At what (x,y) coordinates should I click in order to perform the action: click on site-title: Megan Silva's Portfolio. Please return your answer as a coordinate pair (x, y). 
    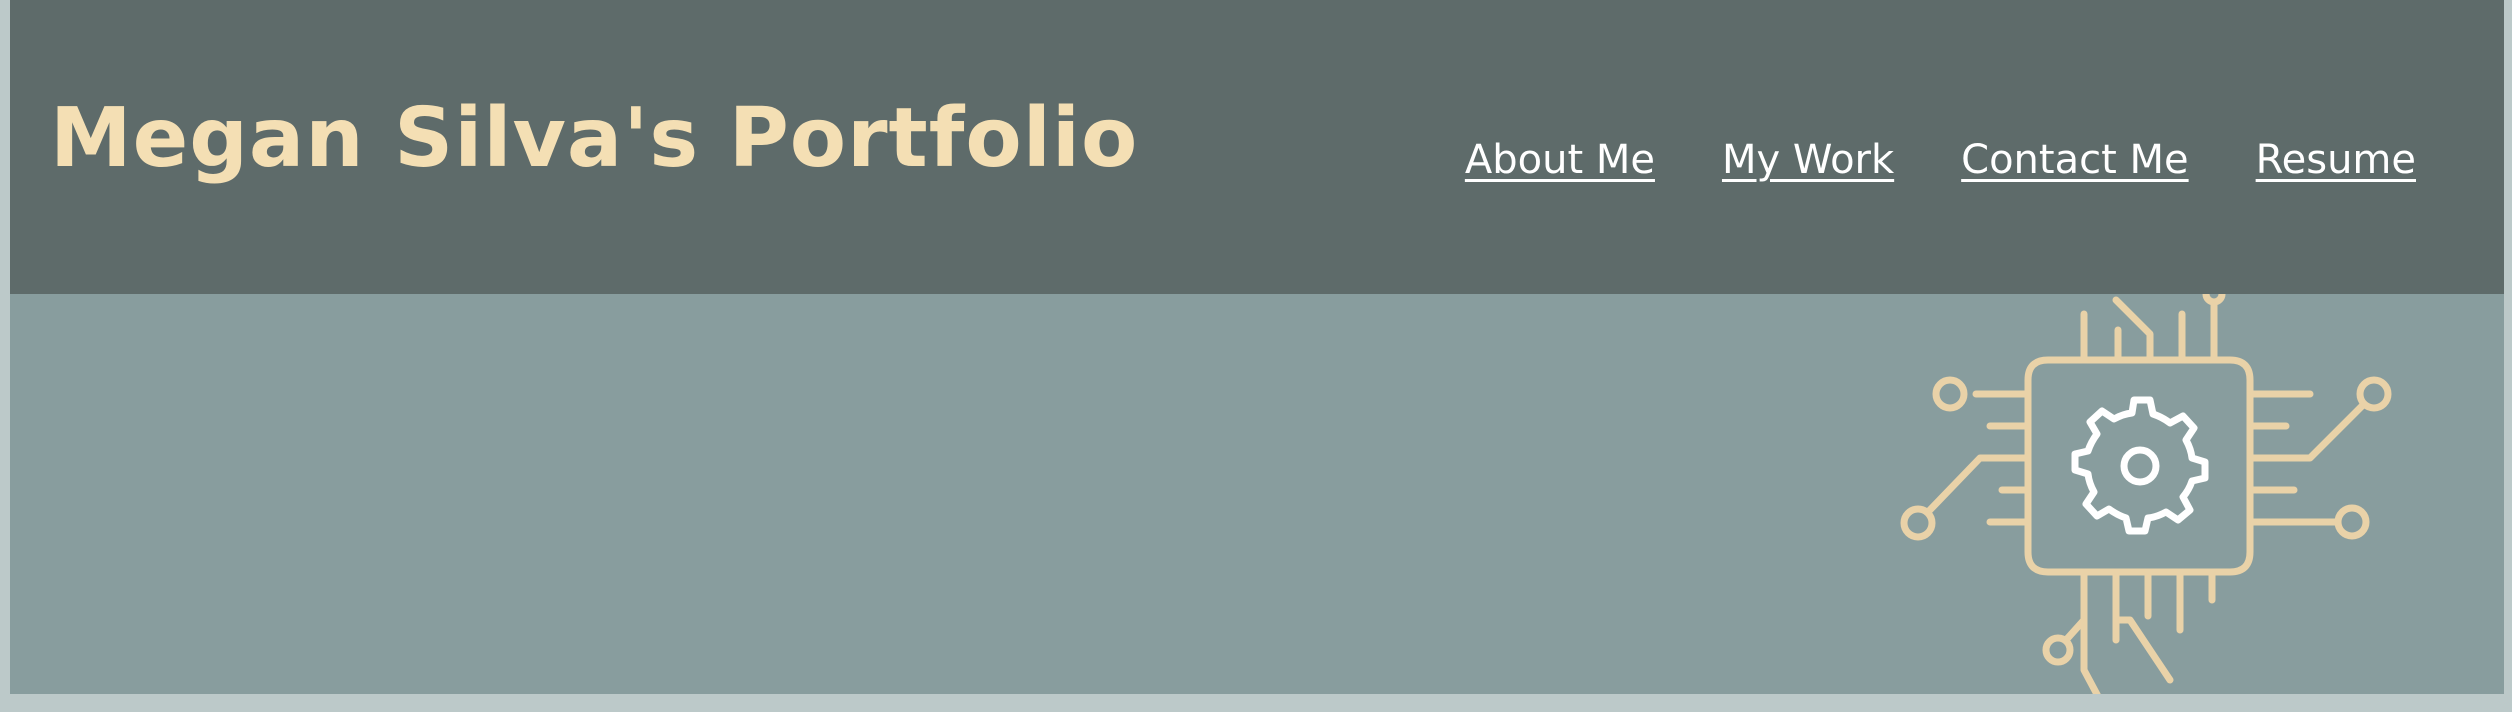
    Looking at the image, I should click on (594, 138).